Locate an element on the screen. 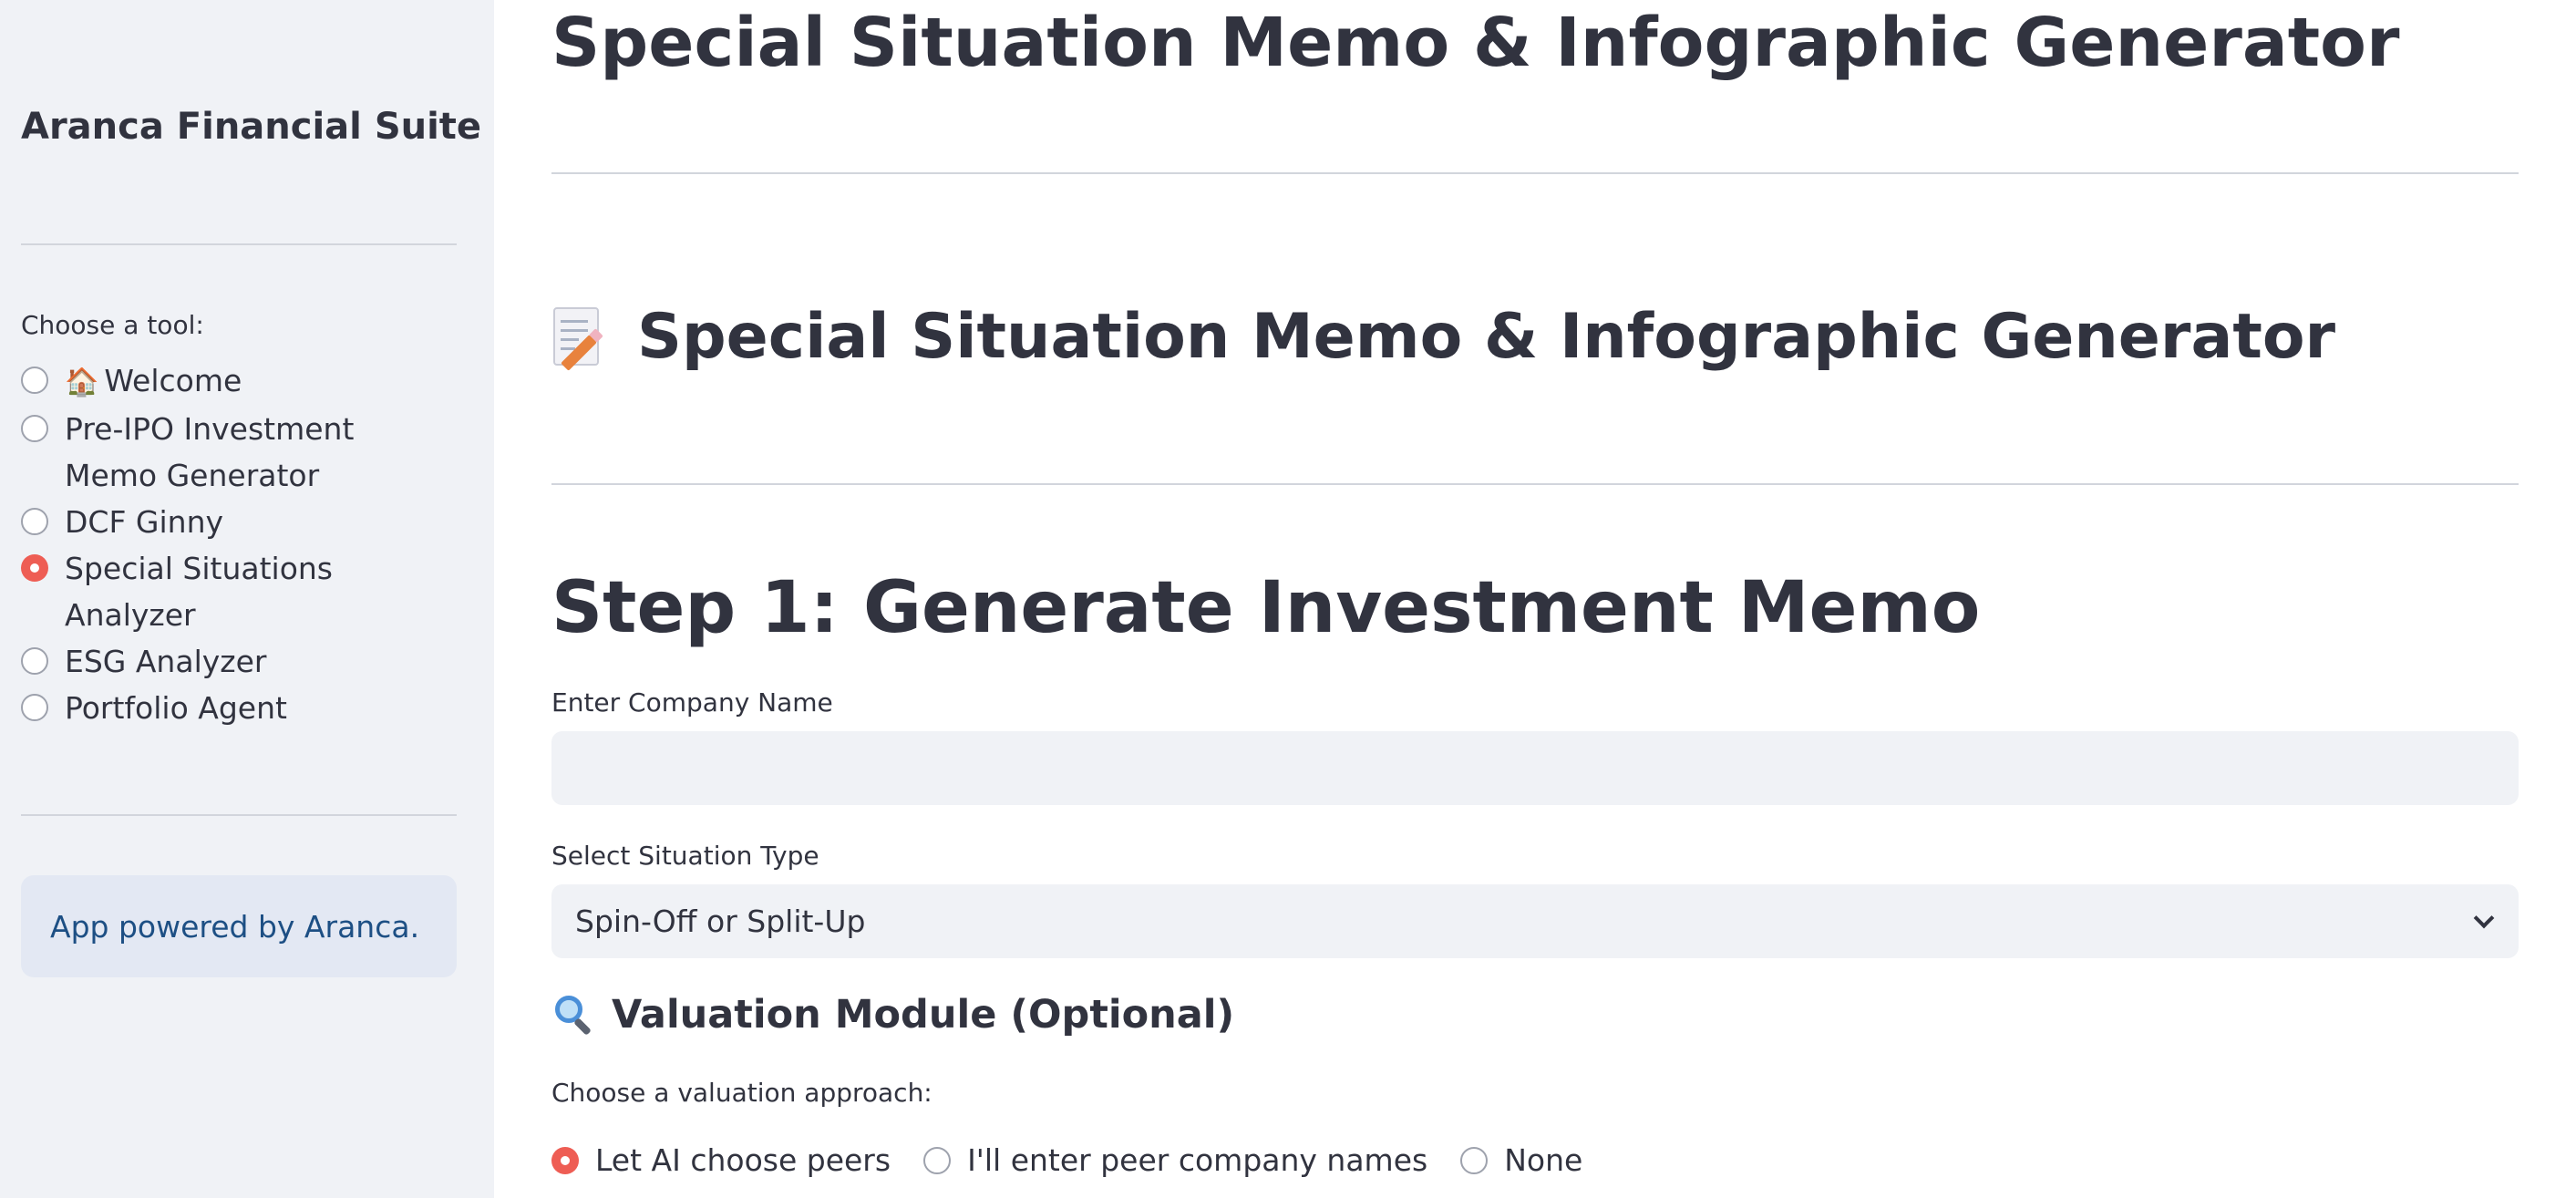 The width and height of the screenshot is (2576, 1198). approach-option-label: None is located at coordinates (1543, 1160).